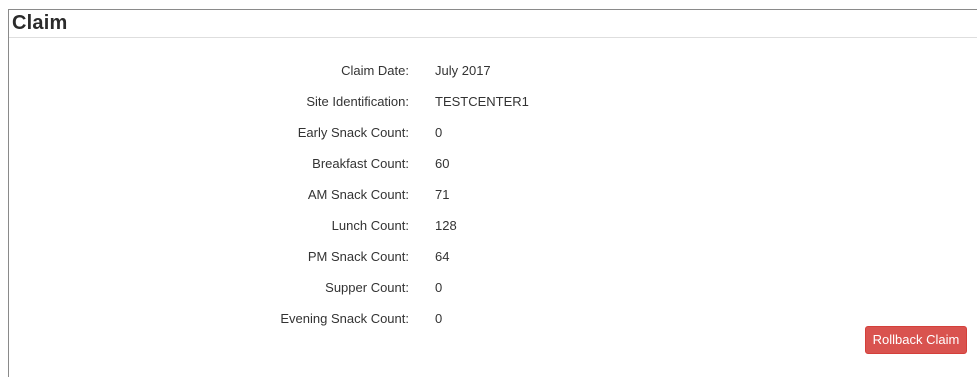  What do you see at coordinates (482, 101) in the screenshot?
I see `field-value: TESTCENTER1` at bounding box center [482, 101].